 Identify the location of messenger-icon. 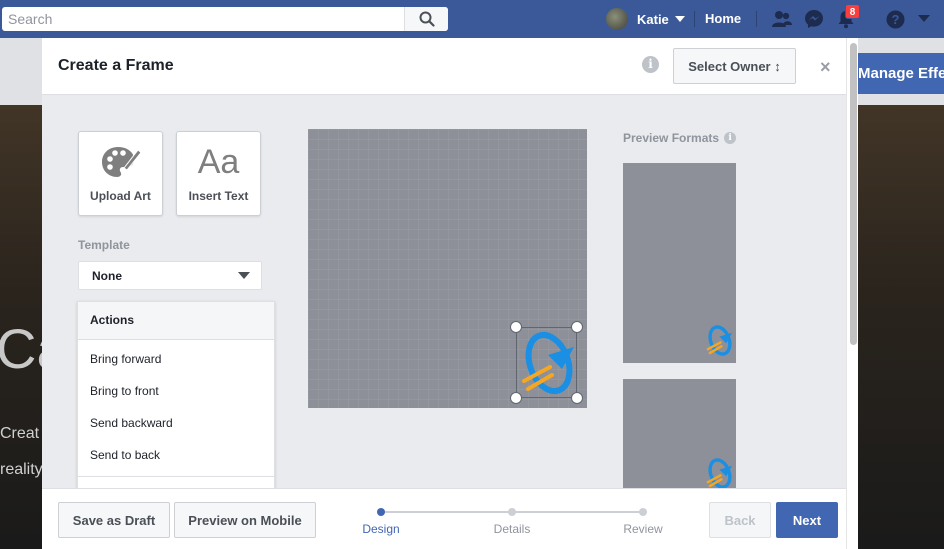
(814, 19).